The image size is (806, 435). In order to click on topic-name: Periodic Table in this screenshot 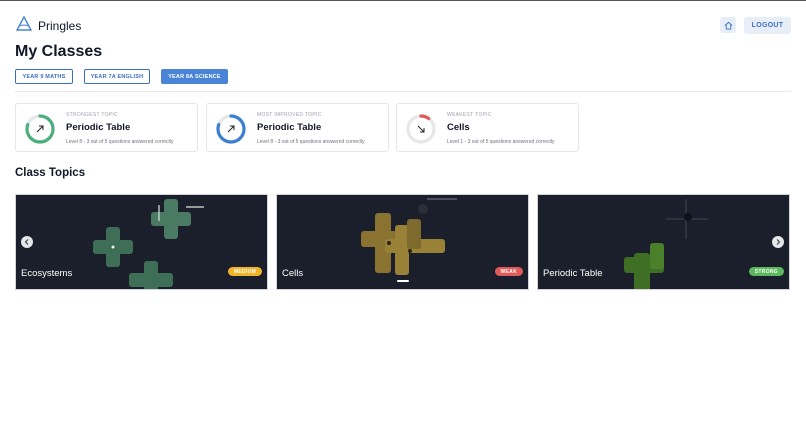, I will do `click(573, 273)`.